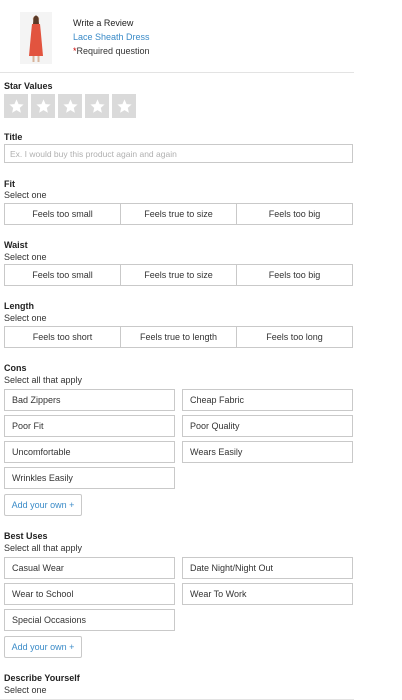 The width and height of the screenshot is (402, 700). I want to click on length-option-too-long: Feels too long, so click(294, 337).